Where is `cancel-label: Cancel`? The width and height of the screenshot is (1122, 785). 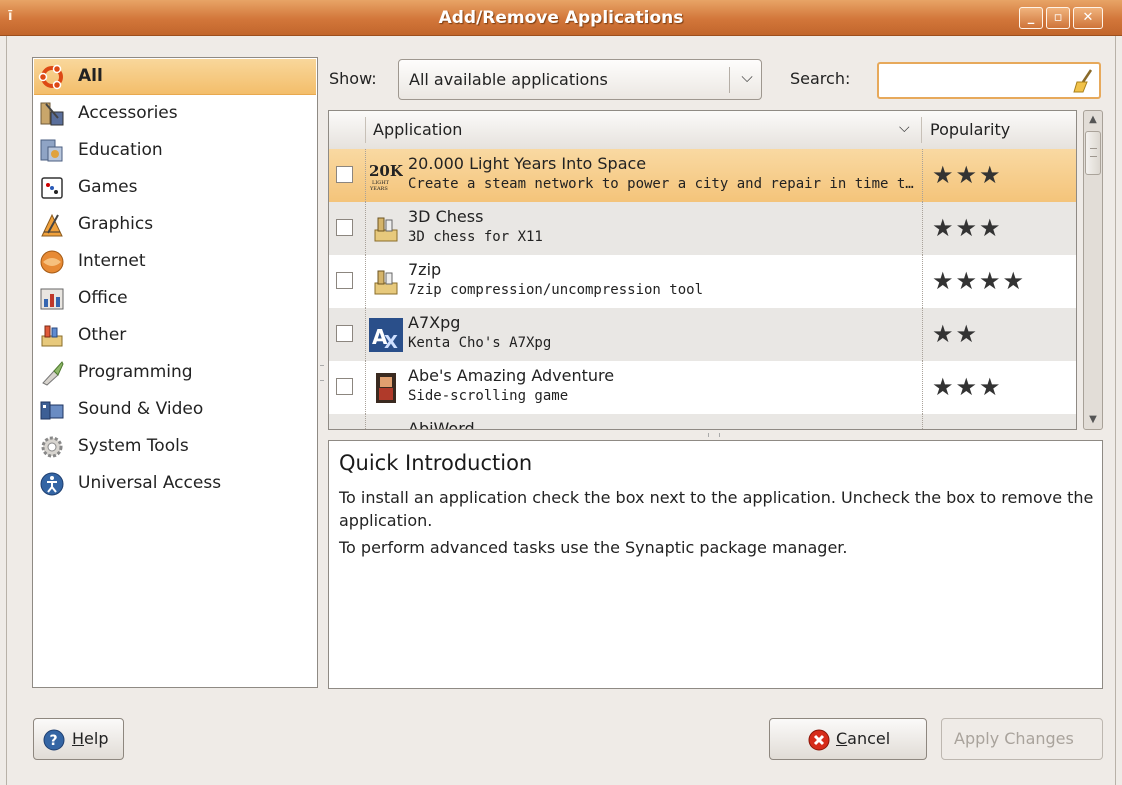
cancel-label: Cancel is located at coordinates (863, 738).